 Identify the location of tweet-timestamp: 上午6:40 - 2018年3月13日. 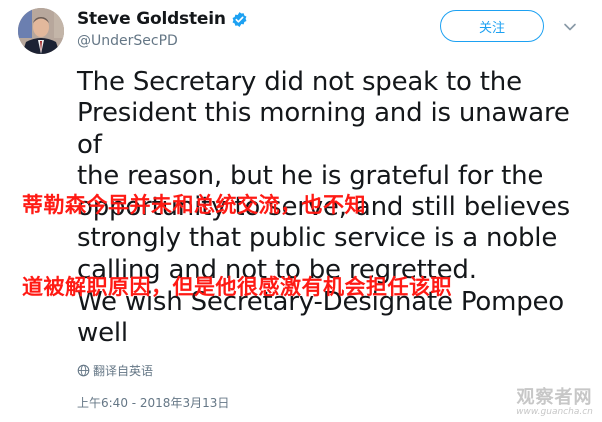
(153, 402).